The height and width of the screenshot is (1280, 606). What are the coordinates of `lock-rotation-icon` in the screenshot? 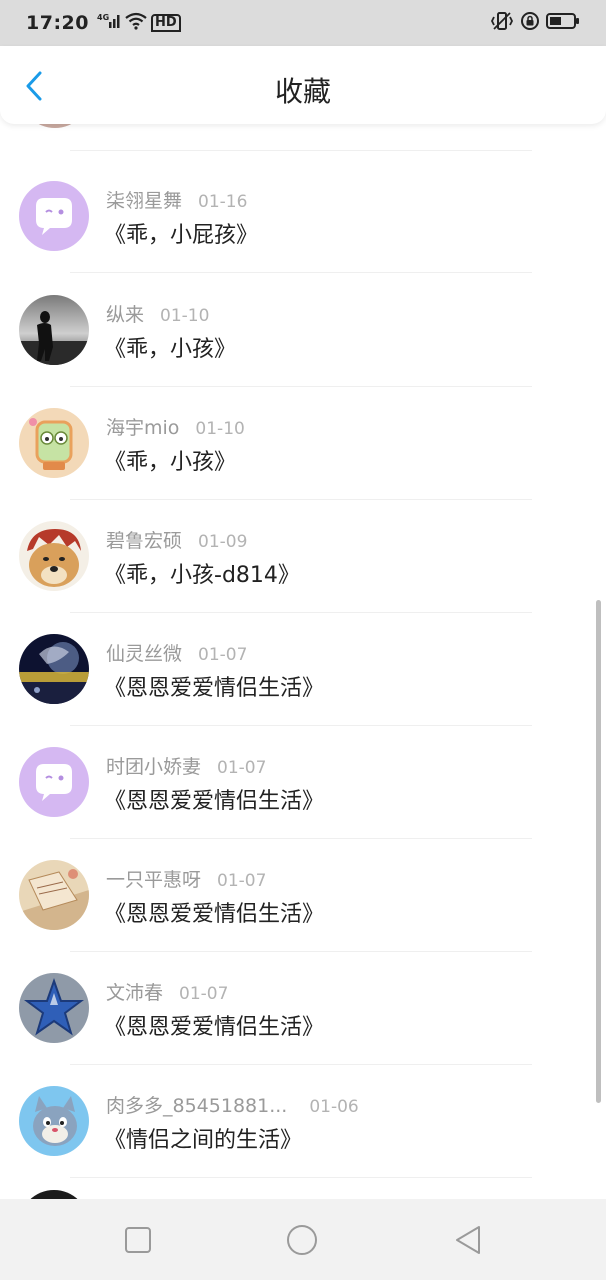 It's located at (530, 23).